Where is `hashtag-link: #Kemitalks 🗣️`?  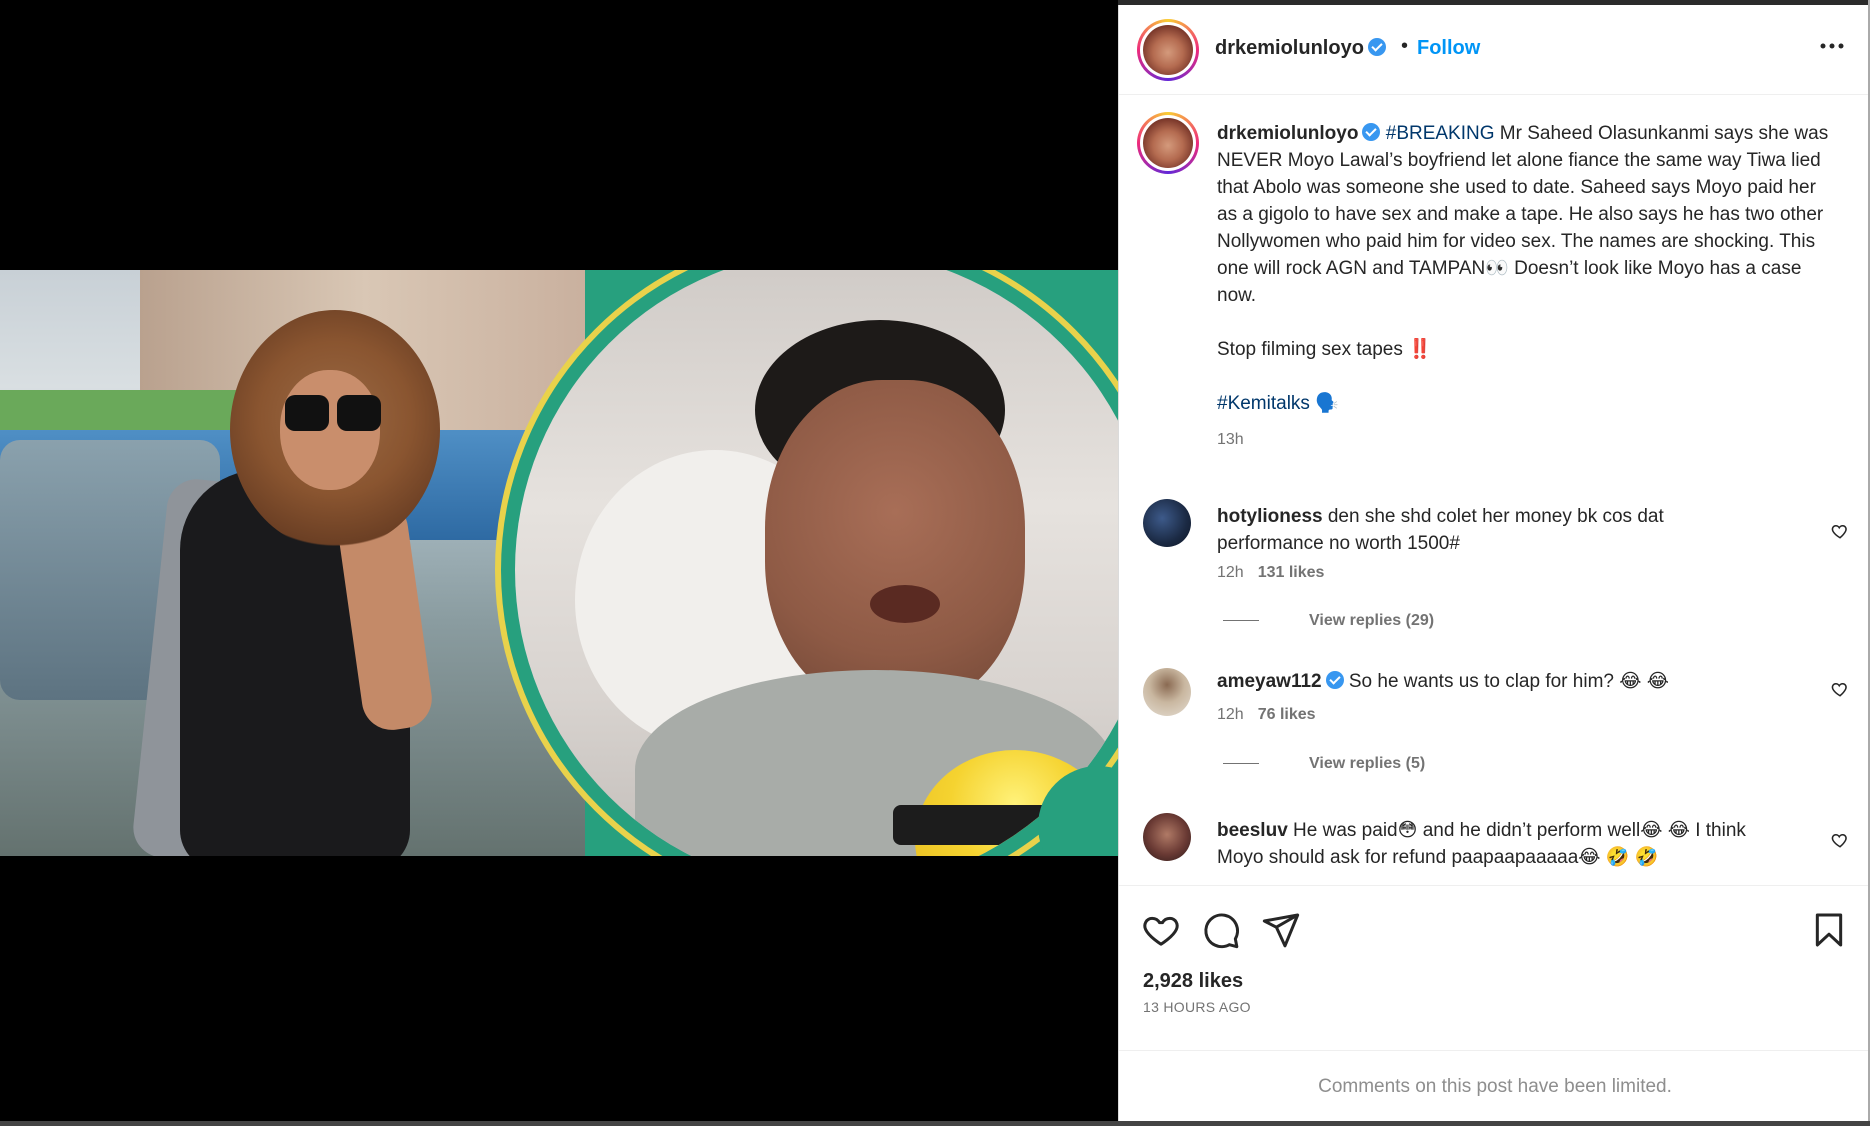 hashtag-link: #Kemitalks 🗣️ is located at coordinates (1278, 403).